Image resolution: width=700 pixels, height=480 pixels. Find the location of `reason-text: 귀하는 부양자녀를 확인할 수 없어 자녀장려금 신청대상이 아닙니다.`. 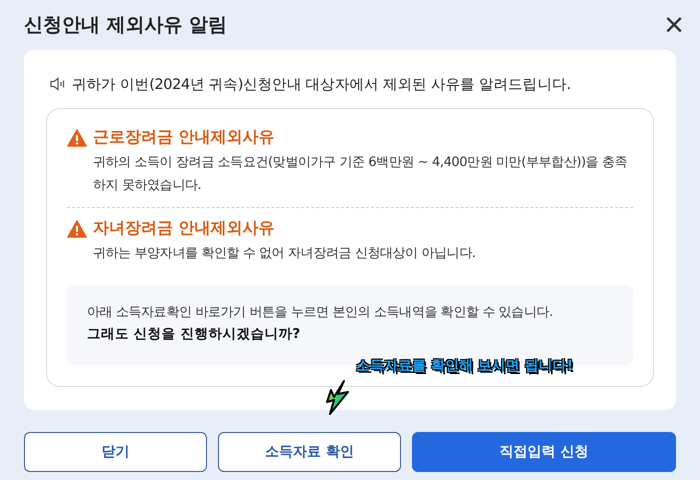

reason-text: 귀하는 부양자녀를 확인할 수 없어 자녀장려금 신청대상이 아닙니다. is located at coordinates (285, 254).